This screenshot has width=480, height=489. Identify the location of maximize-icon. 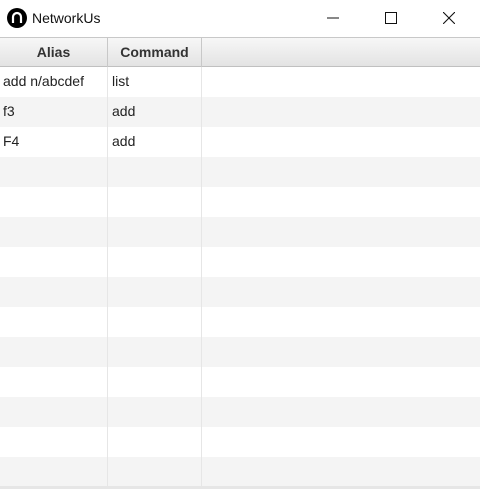
(391, 18).